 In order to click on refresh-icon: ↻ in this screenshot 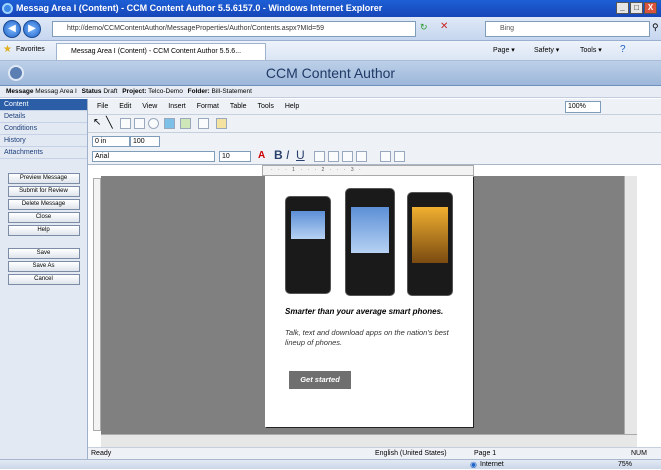, I will do `click(424, 27)`.